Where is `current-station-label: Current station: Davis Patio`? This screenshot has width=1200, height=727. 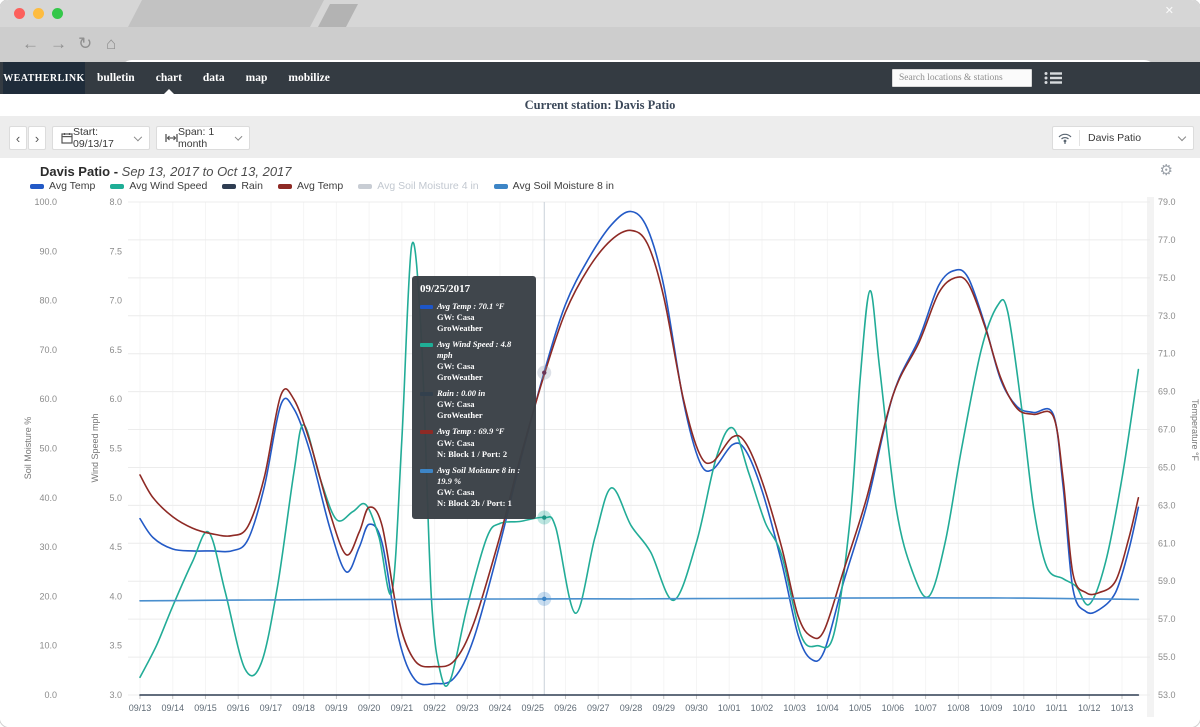 current-station-label: Current station: Davis Patio is located at coordinates (600, 104).